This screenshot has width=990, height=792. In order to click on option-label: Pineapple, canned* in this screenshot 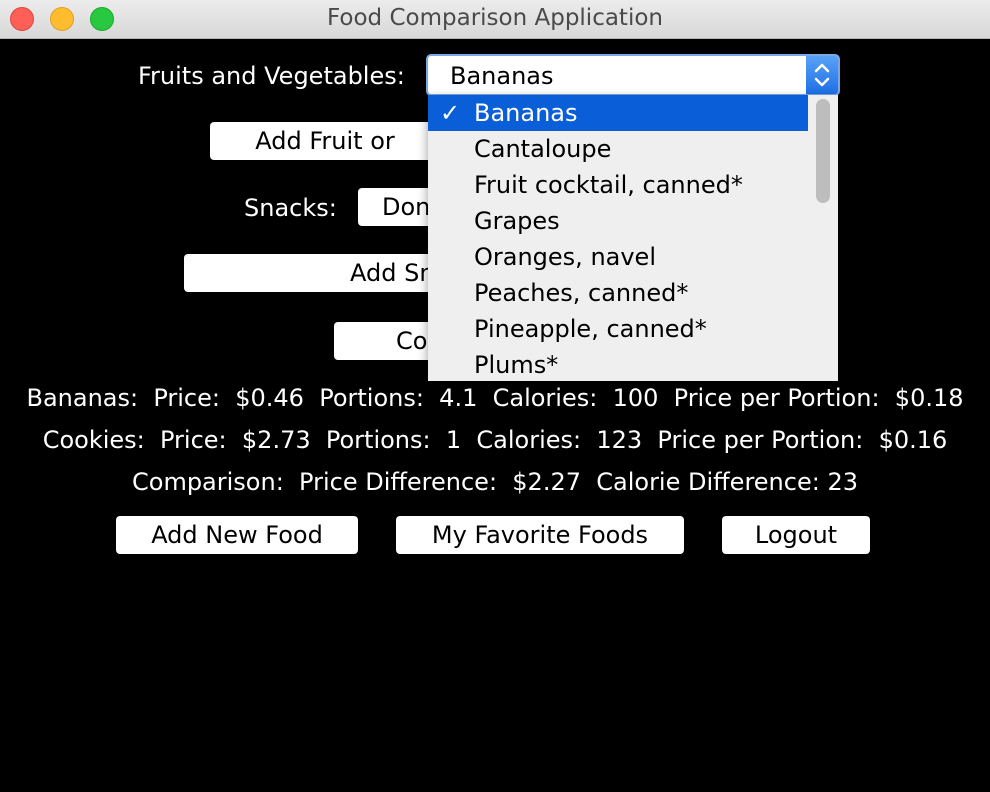, I will do `click(590, 329)`.